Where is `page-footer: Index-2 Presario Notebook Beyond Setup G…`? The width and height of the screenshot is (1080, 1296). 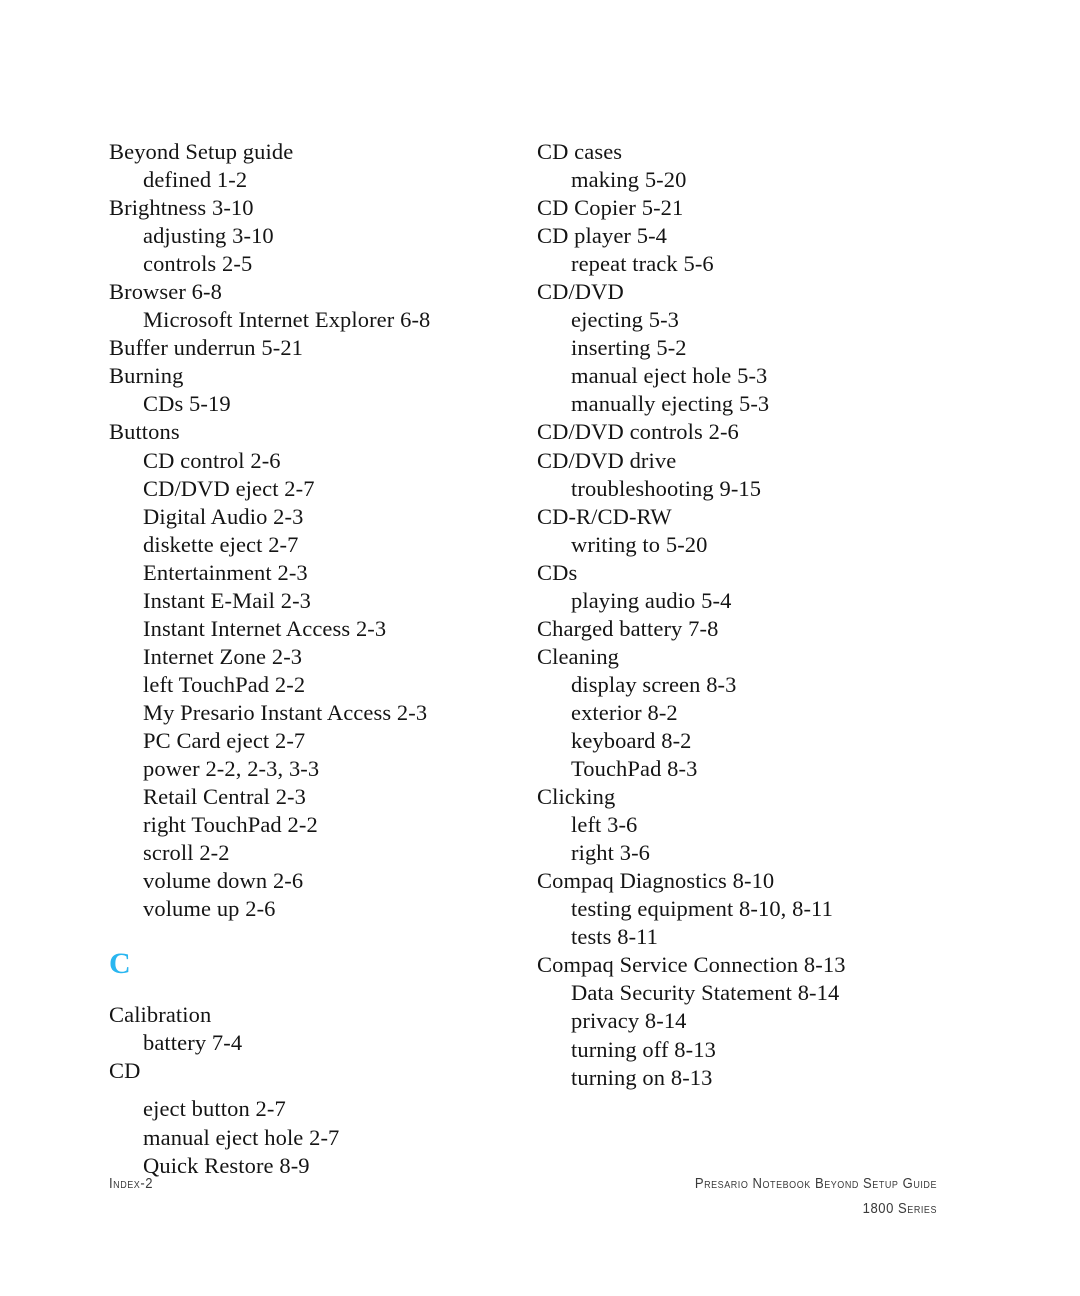 page-footer: Index-2 Presario Notebook Beyond Setup G… is located at coordinates (540, 1211).